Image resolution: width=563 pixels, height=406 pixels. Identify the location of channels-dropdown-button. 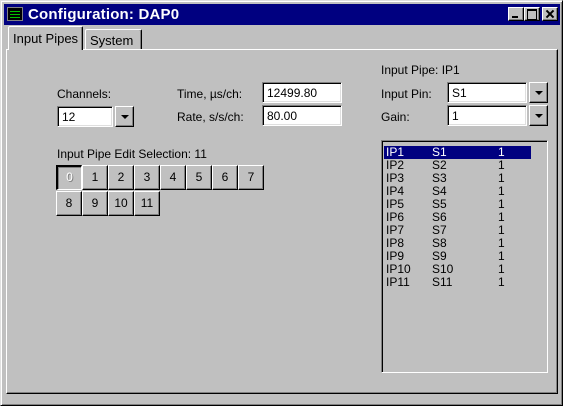
(124, 116).